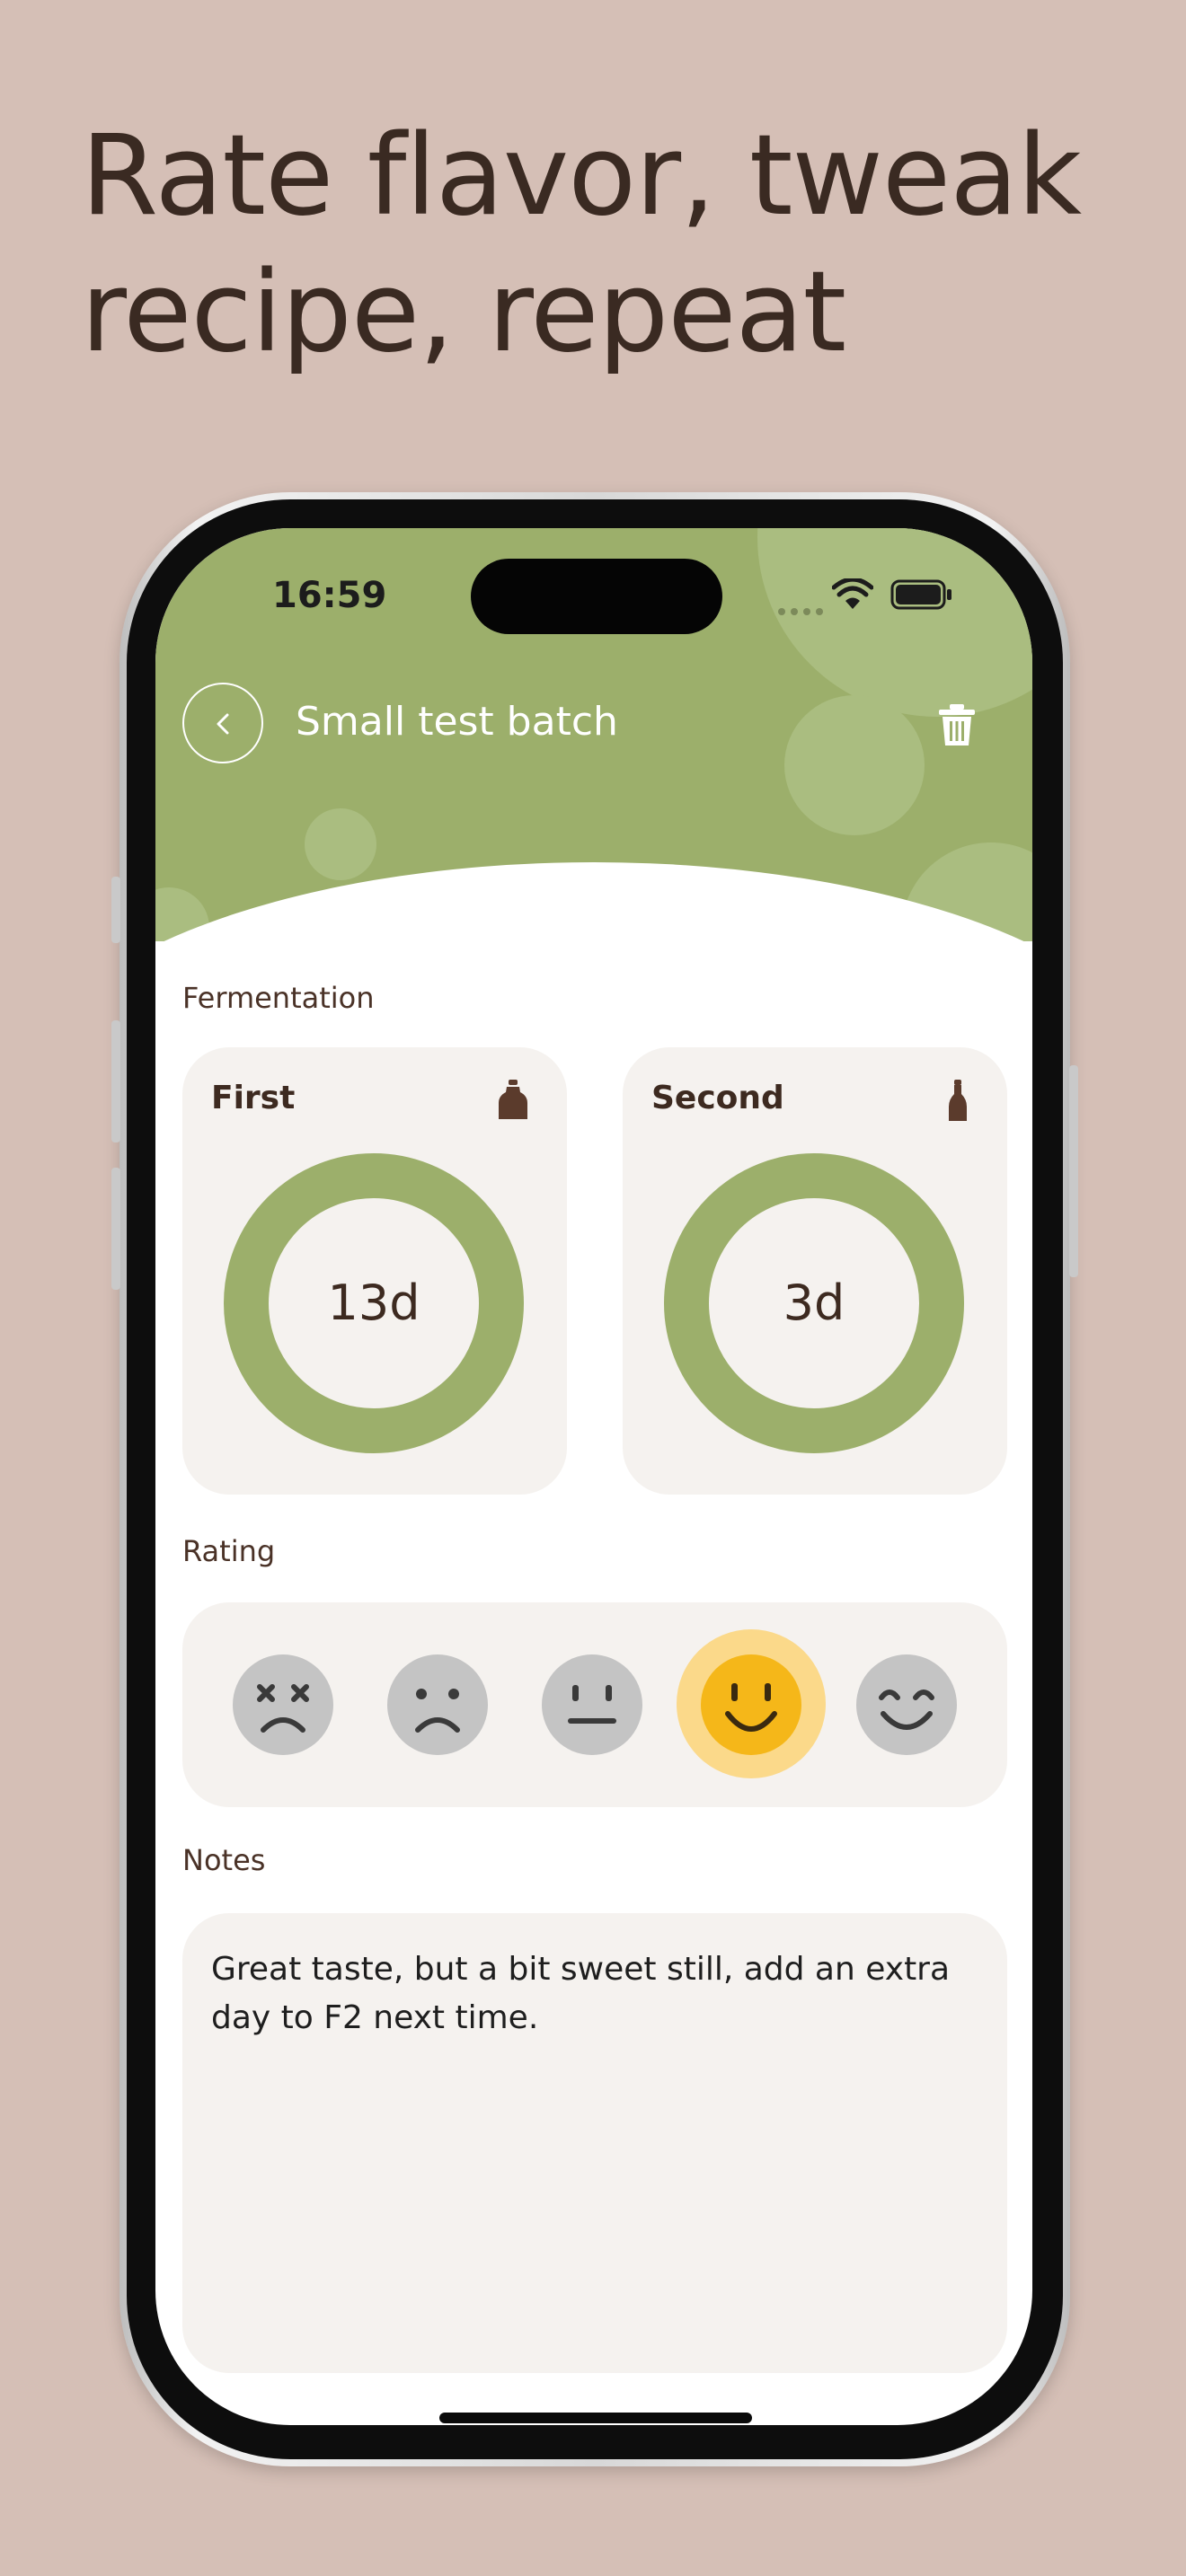 This screenshot has height=2576, width=1186. What do you see at coordinates (115, 910) in the screenshot?
I see `silent-switch` at bounding box center [115, 910].